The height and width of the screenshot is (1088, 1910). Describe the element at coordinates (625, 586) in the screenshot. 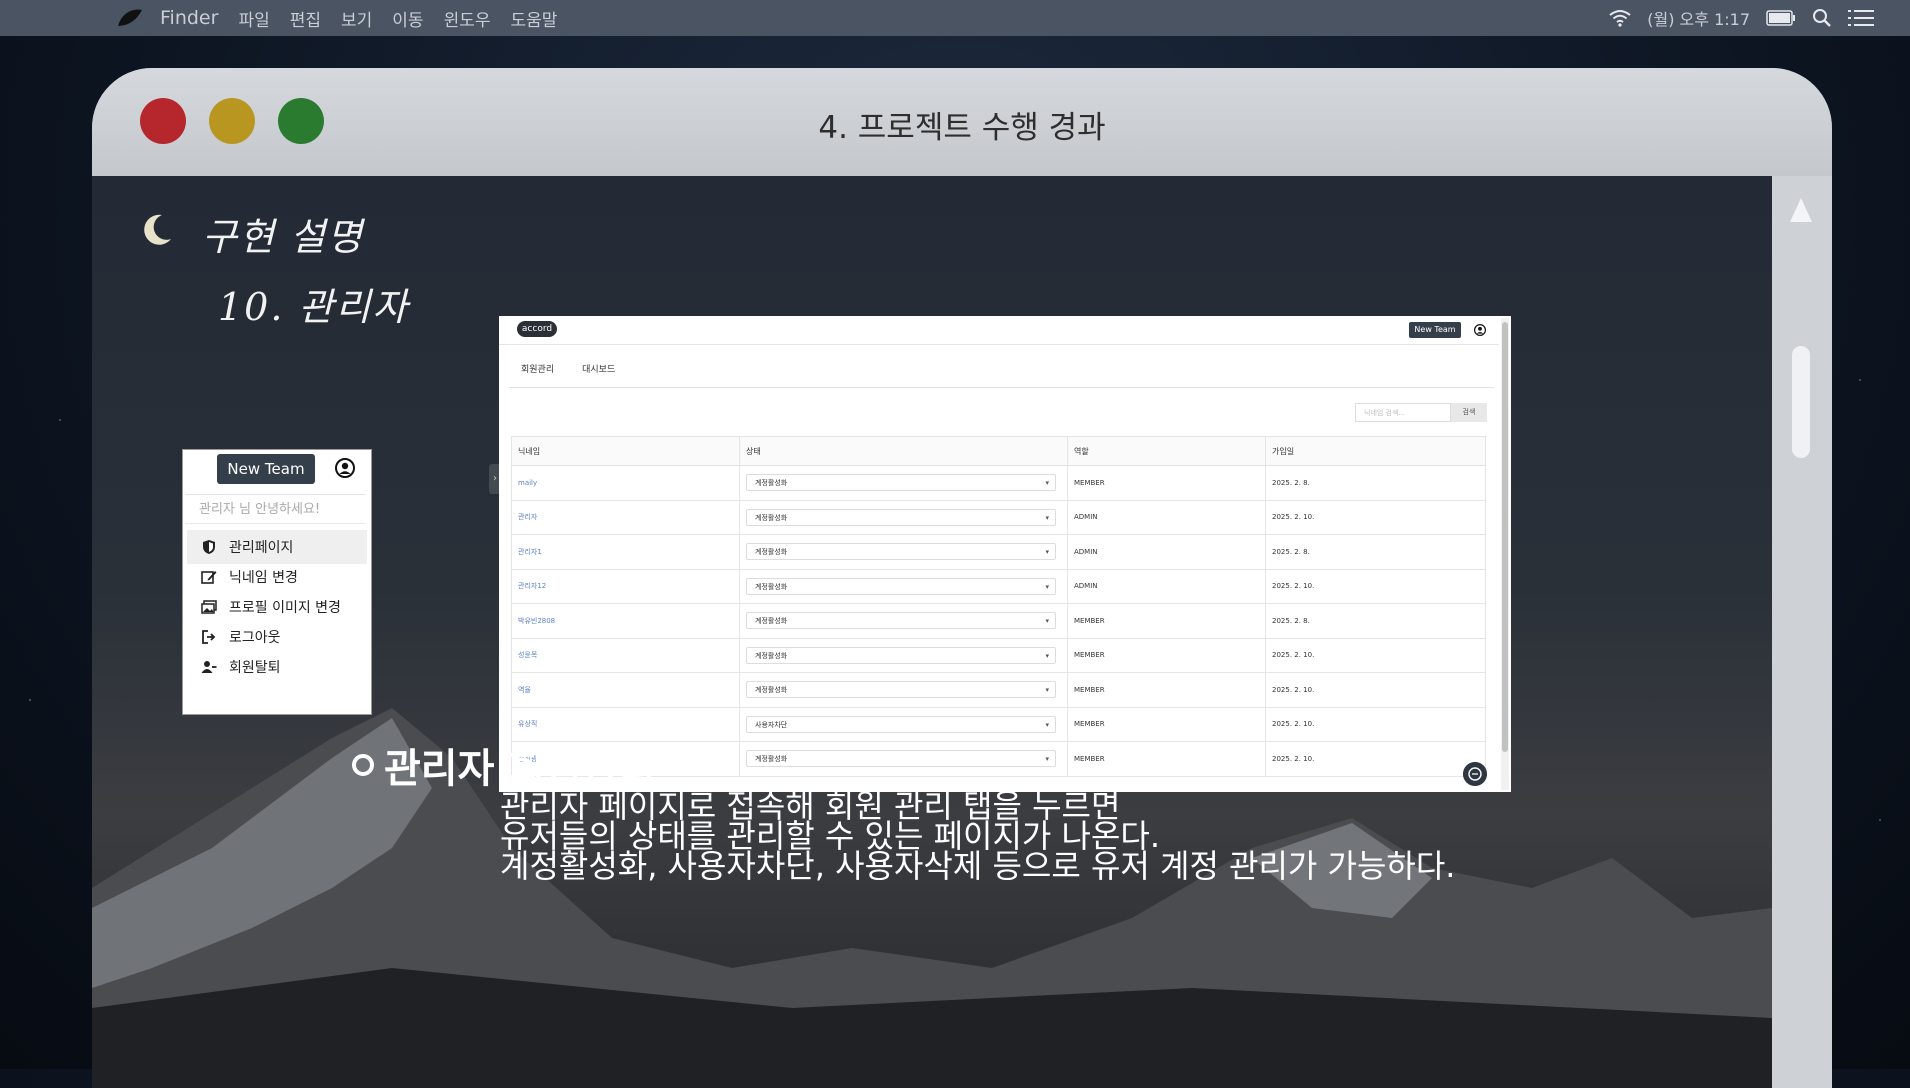

I see `member-nickname: 관리자12` at that location.